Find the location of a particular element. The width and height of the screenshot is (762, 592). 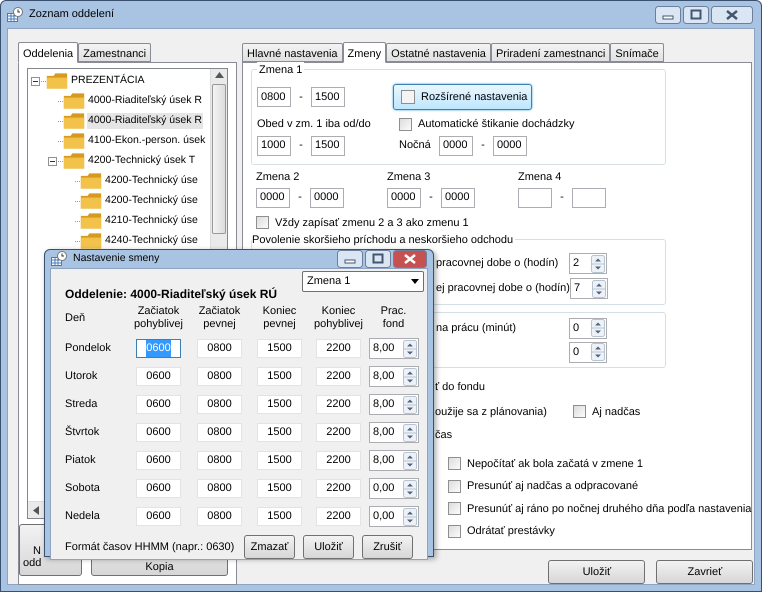

checkbox-label: Vždy zapísať zmenu 2 a 3 ako zmenu 1 is located at coordinates (372, 223).